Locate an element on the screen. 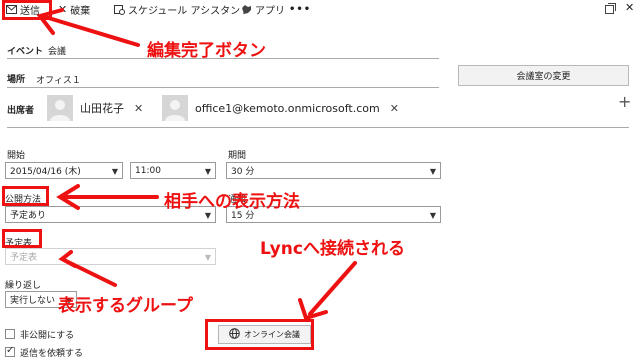 This screenshot has width=640, height=360. show-as-highlight-box is located at coordinates (25, 196).